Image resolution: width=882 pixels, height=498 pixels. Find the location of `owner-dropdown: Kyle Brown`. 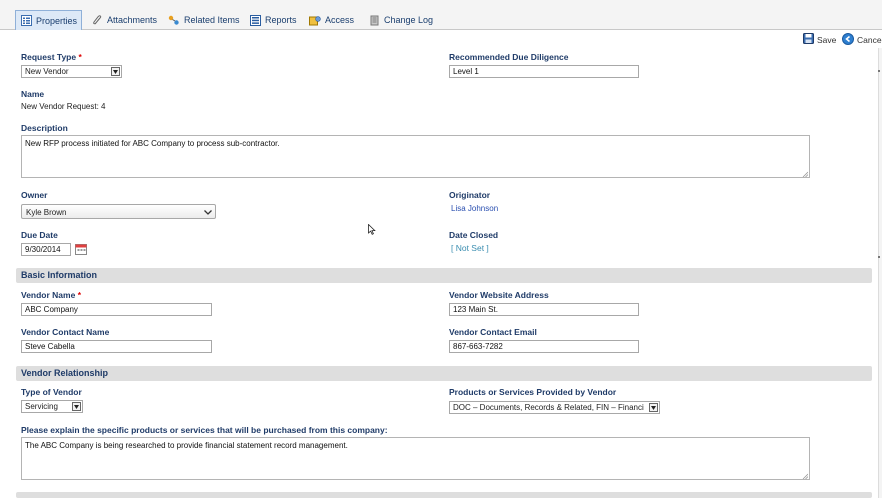

owner-dropdown: Kyle Brown is located at coordinates (118, 211).